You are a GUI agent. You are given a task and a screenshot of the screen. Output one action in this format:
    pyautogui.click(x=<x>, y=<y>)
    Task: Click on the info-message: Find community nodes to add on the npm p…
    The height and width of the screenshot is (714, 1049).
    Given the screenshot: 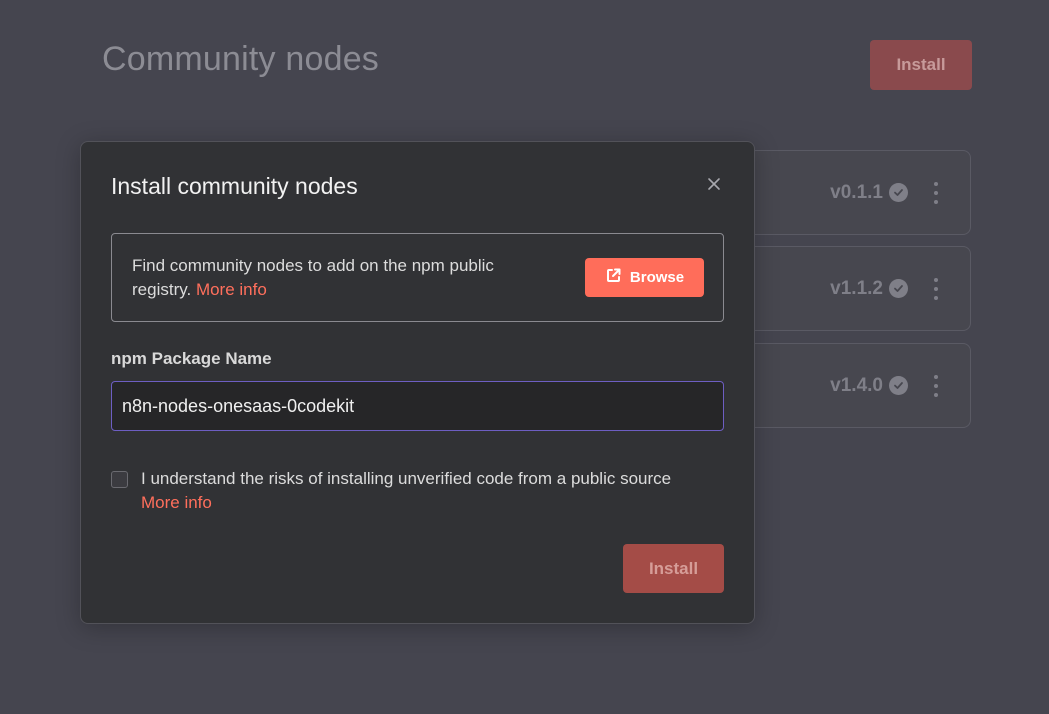 What is the action you would take?
    pyautogui.click(x=313, y=277)
    